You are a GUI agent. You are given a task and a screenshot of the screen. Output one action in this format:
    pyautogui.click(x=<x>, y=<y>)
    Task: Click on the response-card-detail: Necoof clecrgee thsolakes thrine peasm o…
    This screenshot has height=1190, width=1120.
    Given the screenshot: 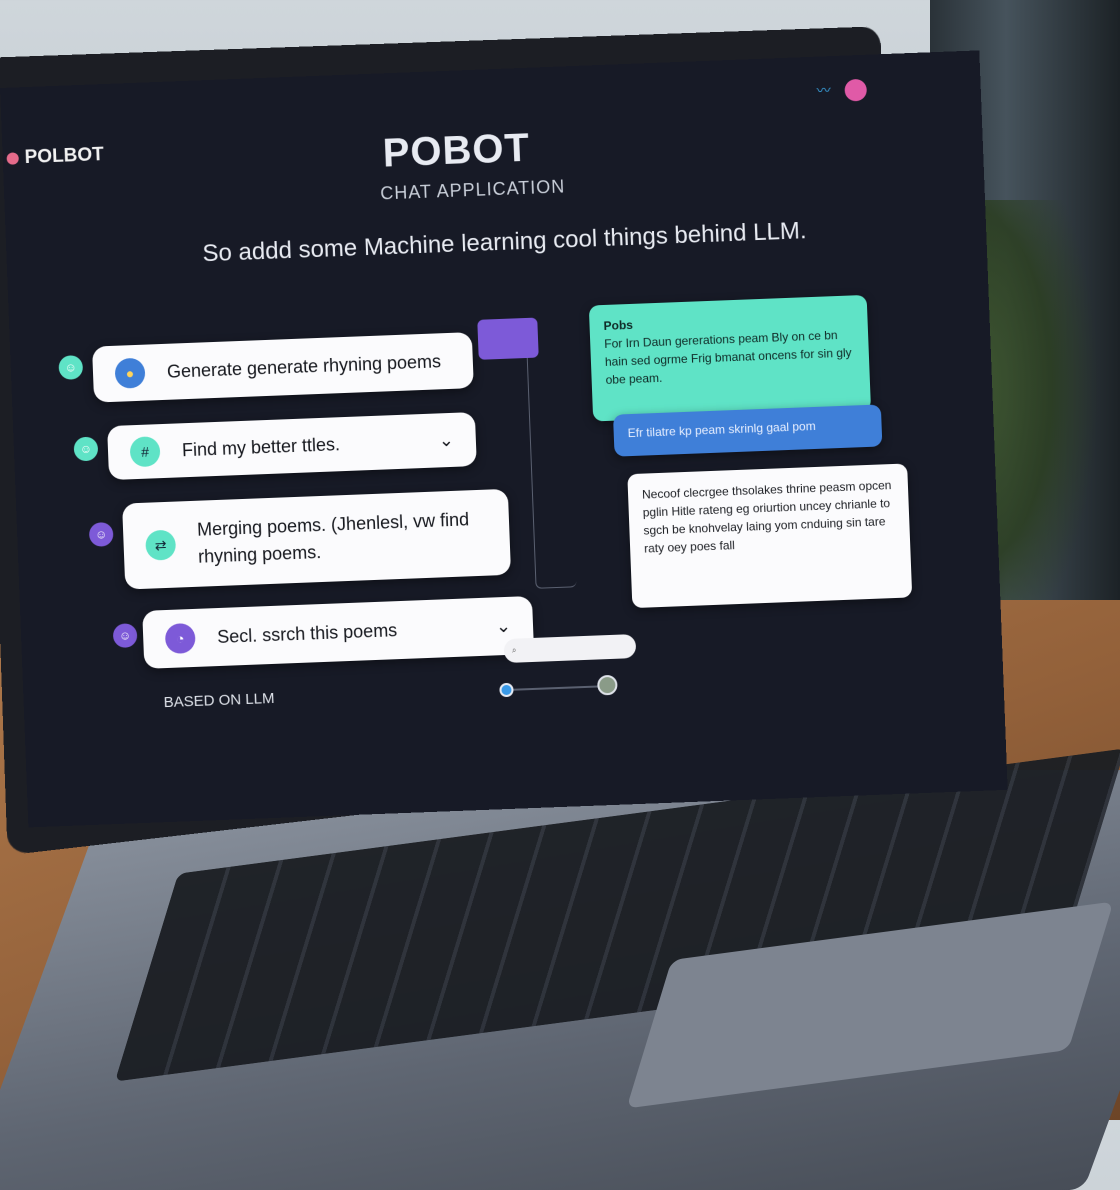 What is the action you would take?
    pyautogui.click(x=770, y=536)
    